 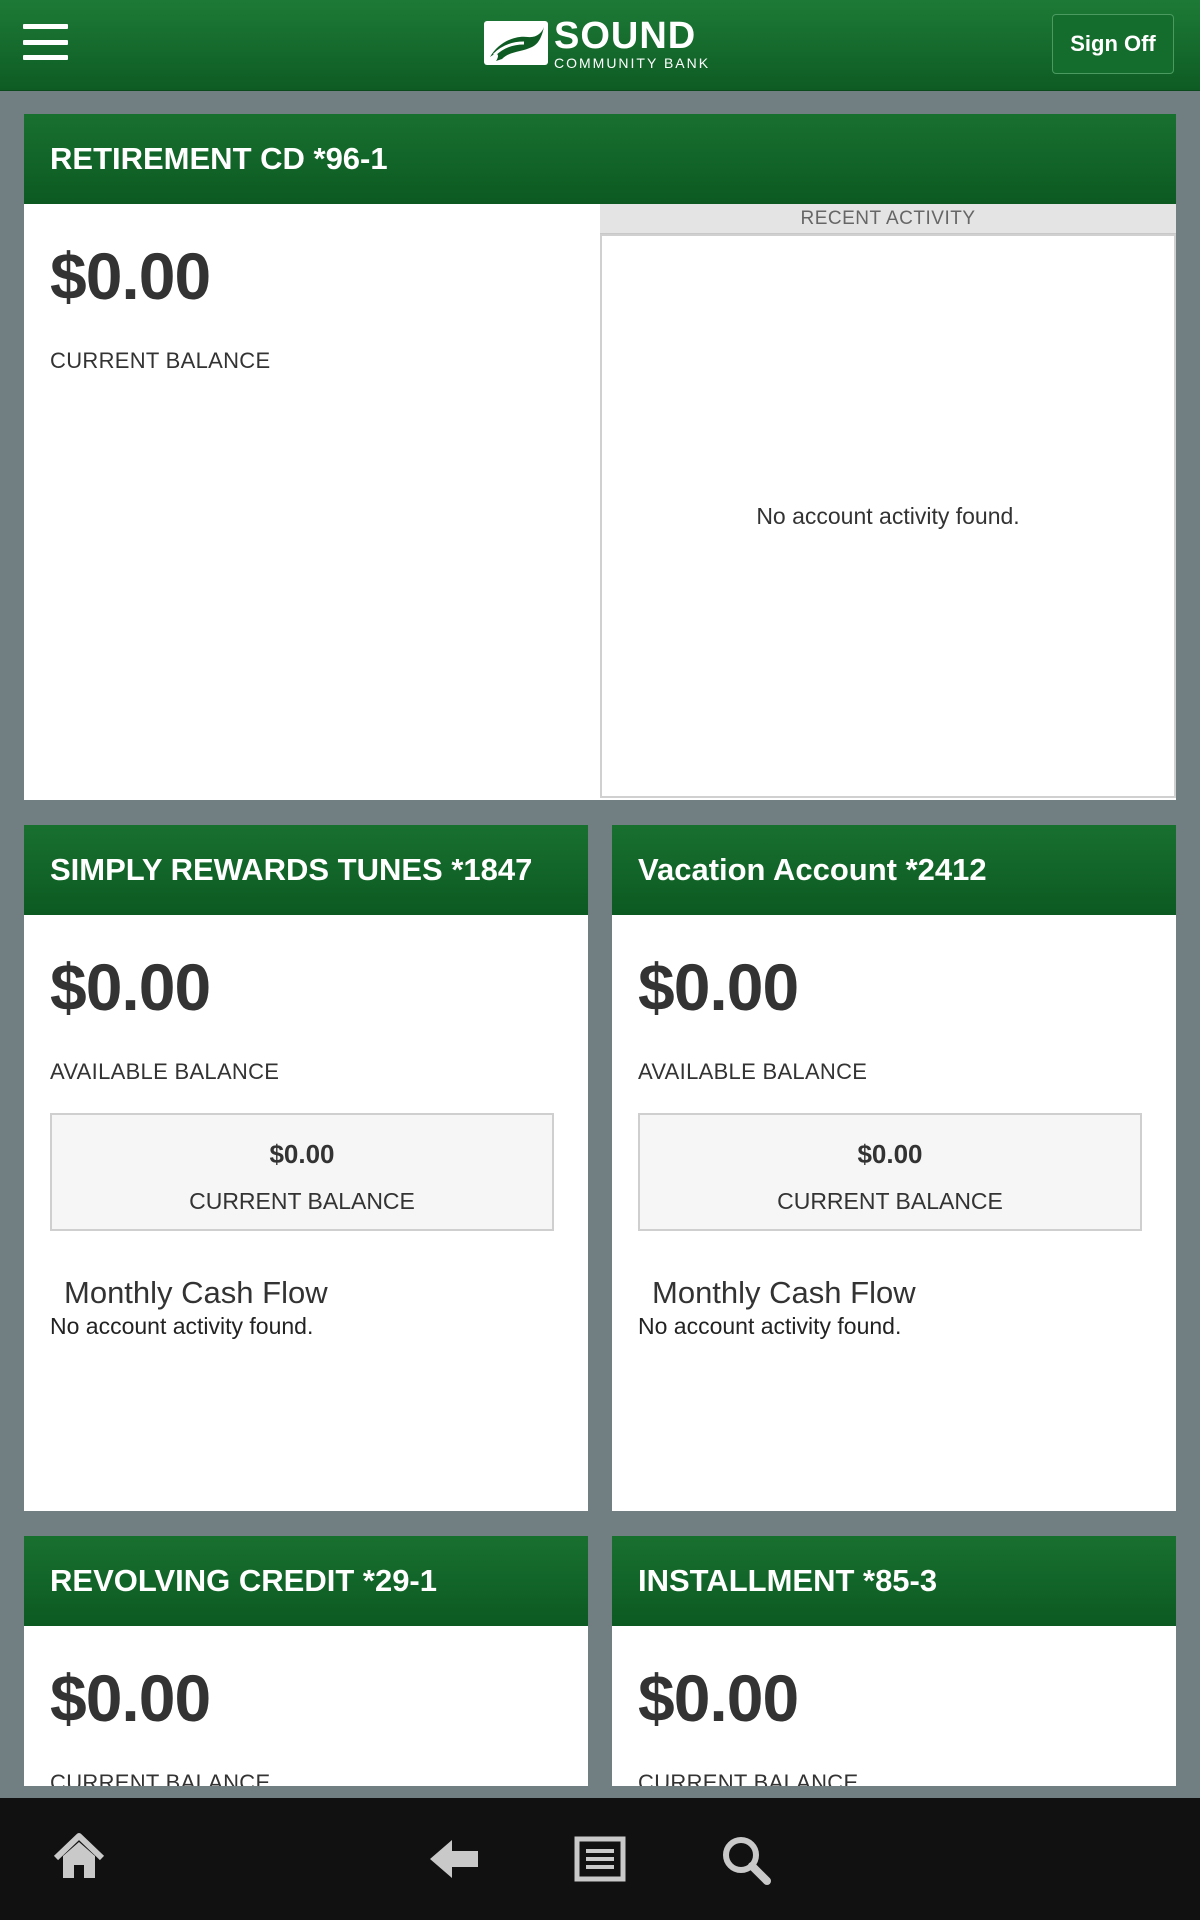 I want to click on activity-empty-text: No account activity found., so click(x=888, y=515).